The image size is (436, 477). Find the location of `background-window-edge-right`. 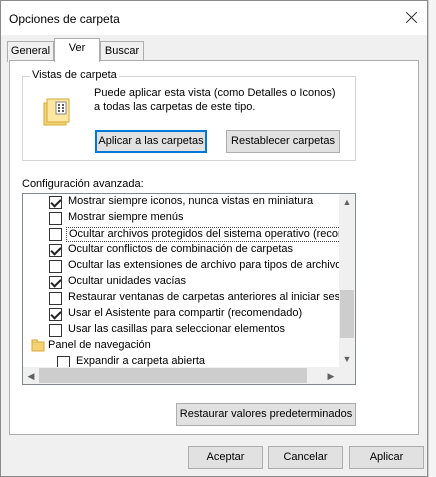

background-window-edge-right is located at coordinates (432, 238).